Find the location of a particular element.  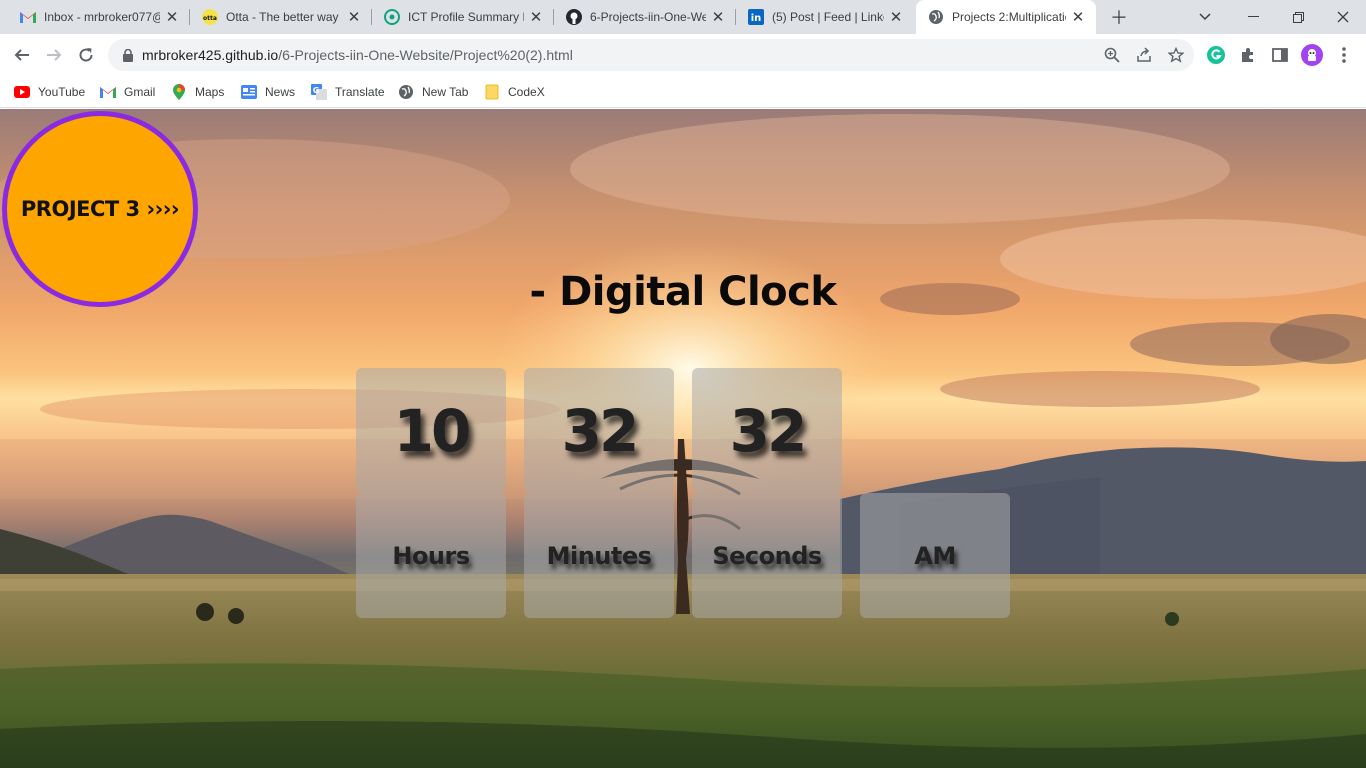

minimize-icon is located at coordinates (1253, 16).